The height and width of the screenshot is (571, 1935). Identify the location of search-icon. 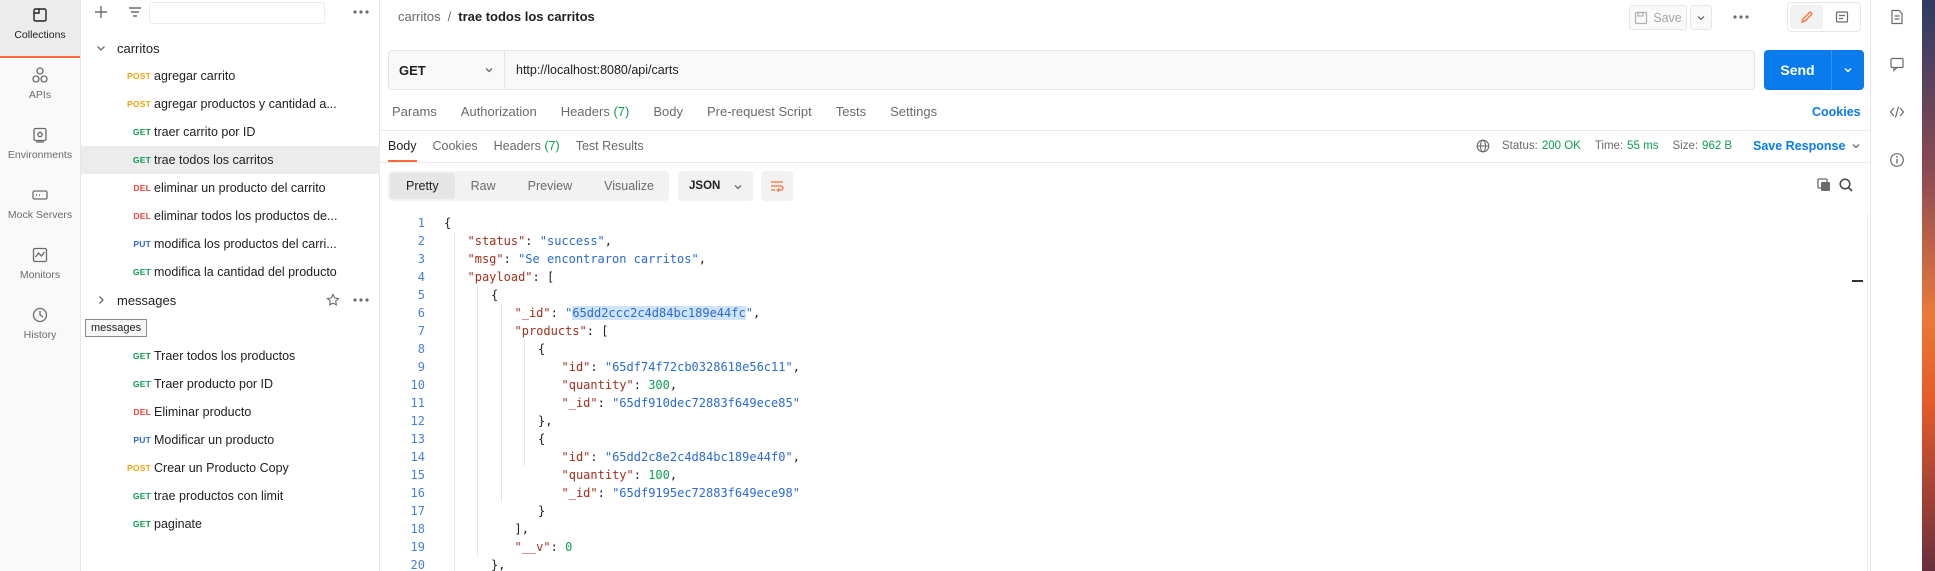
(1846, 185).